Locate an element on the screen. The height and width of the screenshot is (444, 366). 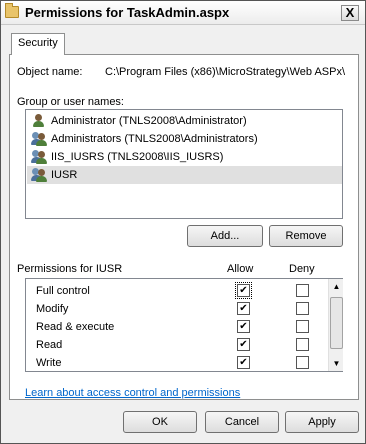
allow-checkbox-write is located at coordinates (243, 362).